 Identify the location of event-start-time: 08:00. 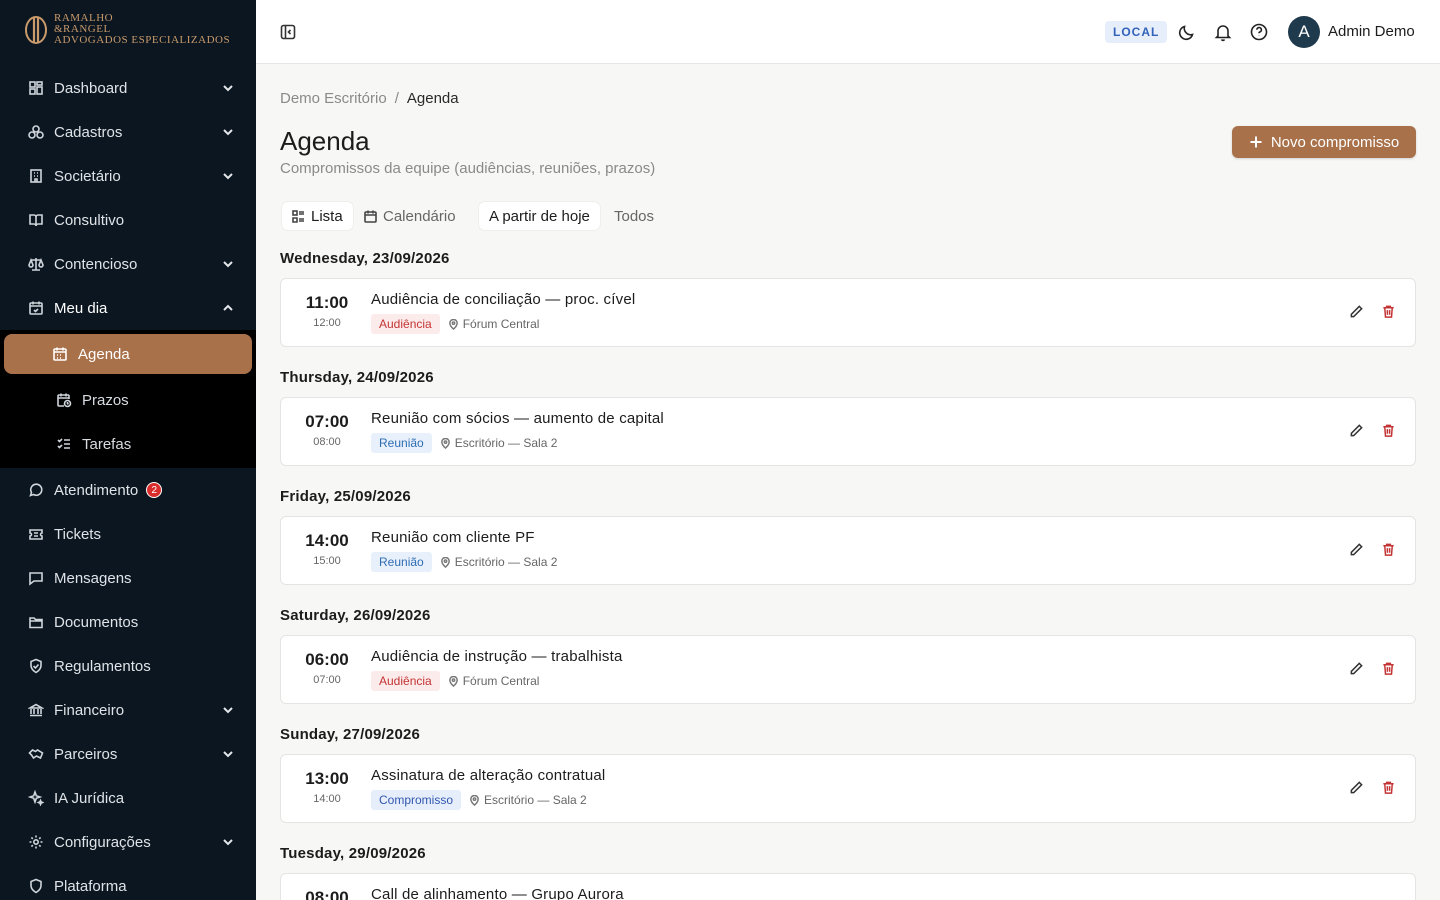
(327, 894).